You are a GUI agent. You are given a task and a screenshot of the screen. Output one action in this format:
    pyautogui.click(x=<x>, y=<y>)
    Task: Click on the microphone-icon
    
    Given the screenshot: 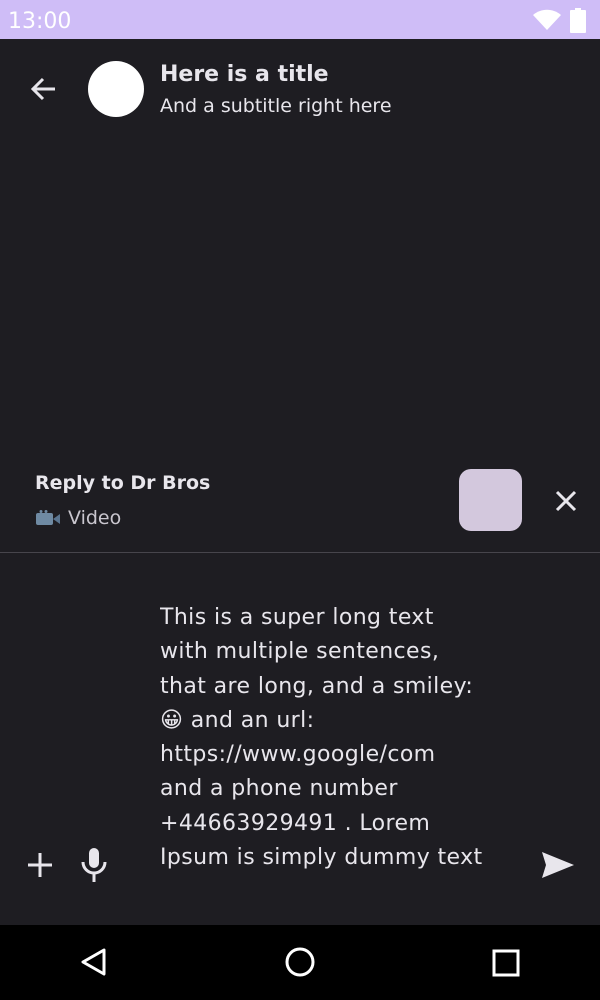 What is the action you would take?
    pyautogui.click(x=94, y=865)
    